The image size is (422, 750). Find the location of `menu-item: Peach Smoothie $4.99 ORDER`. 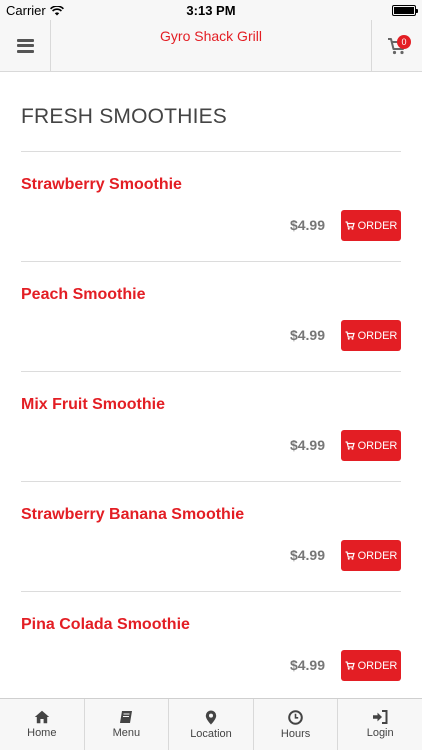

menu-item: Peach Smoothie $4.99 ORDER is located at coordinates (211, 317).